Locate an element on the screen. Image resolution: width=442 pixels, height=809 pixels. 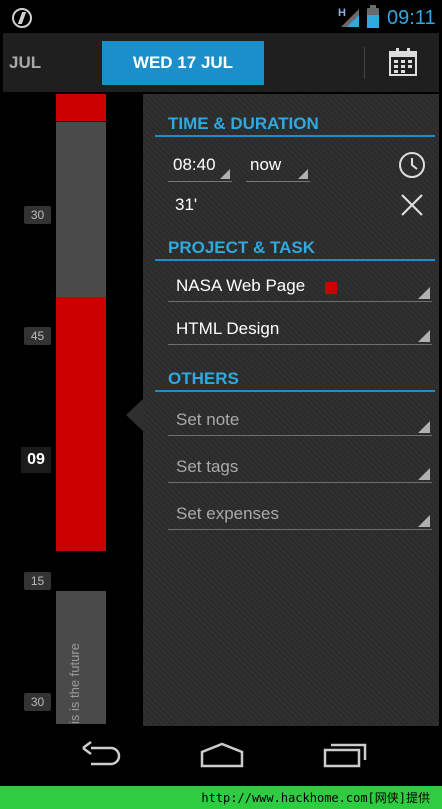
header-divider is located at coordinates (364, 63).